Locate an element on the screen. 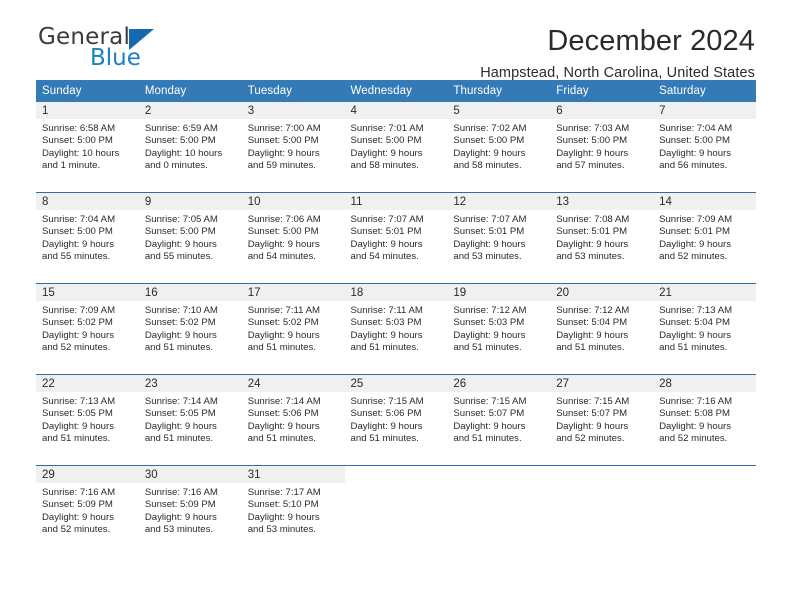 The width and height of the screenshot is (792, 612). sunset-text: Sunset: 5:07 PM is located at coordinates (592, 414).